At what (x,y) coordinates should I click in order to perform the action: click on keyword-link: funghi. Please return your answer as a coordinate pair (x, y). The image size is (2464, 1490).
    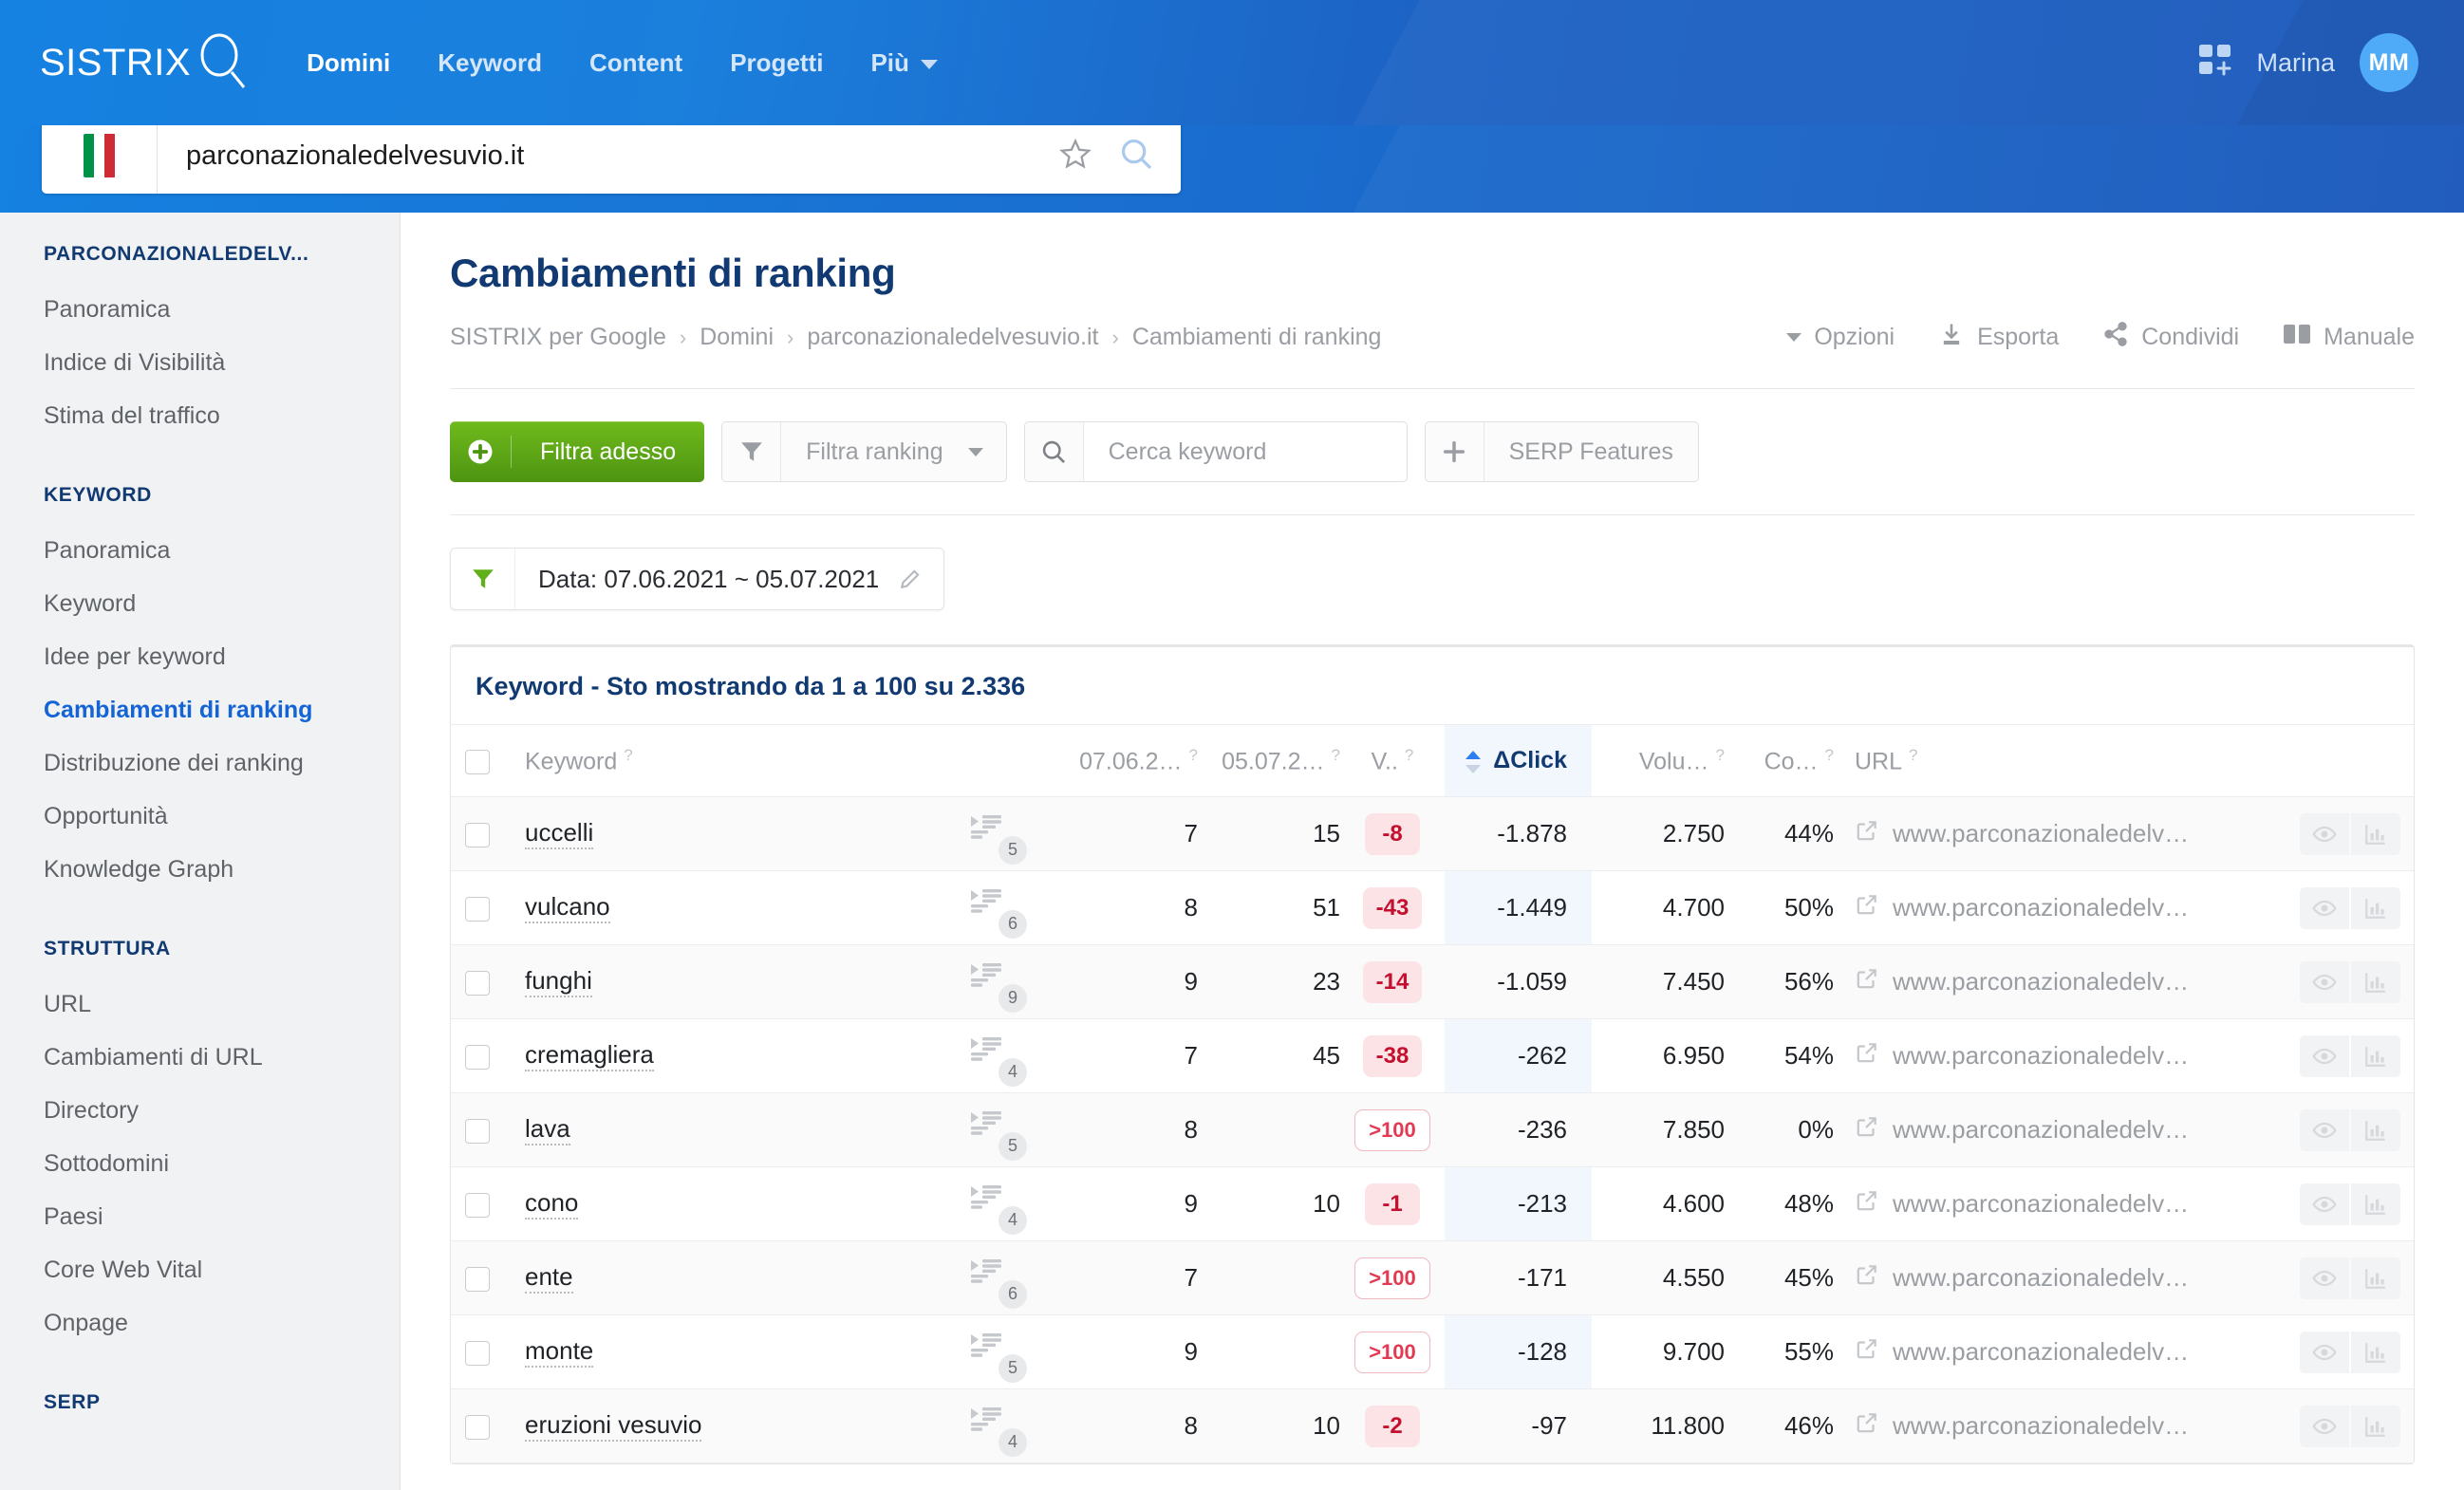
    Looking at the image, I should click on (558, 982).